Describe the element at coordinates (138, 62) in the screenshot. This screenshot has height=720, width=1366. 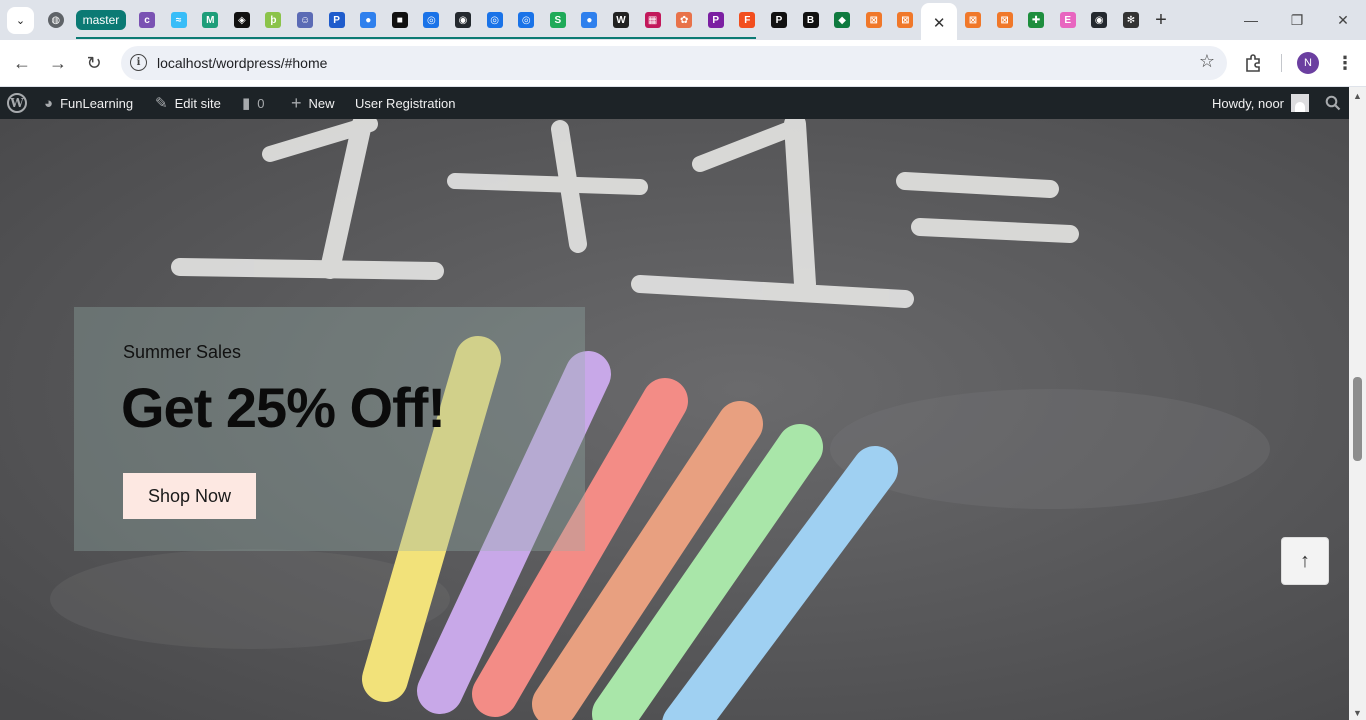
I see `site-info-icon: i` at that location.